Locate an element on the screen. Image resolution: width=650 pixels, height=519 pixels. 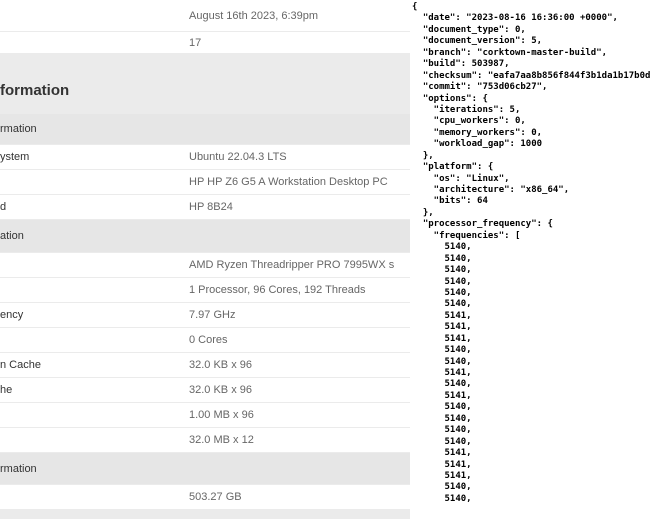
info-row-l1-instruction-cache: n Cache 32.0 KB x 96 is located at coordinates (205, 365).